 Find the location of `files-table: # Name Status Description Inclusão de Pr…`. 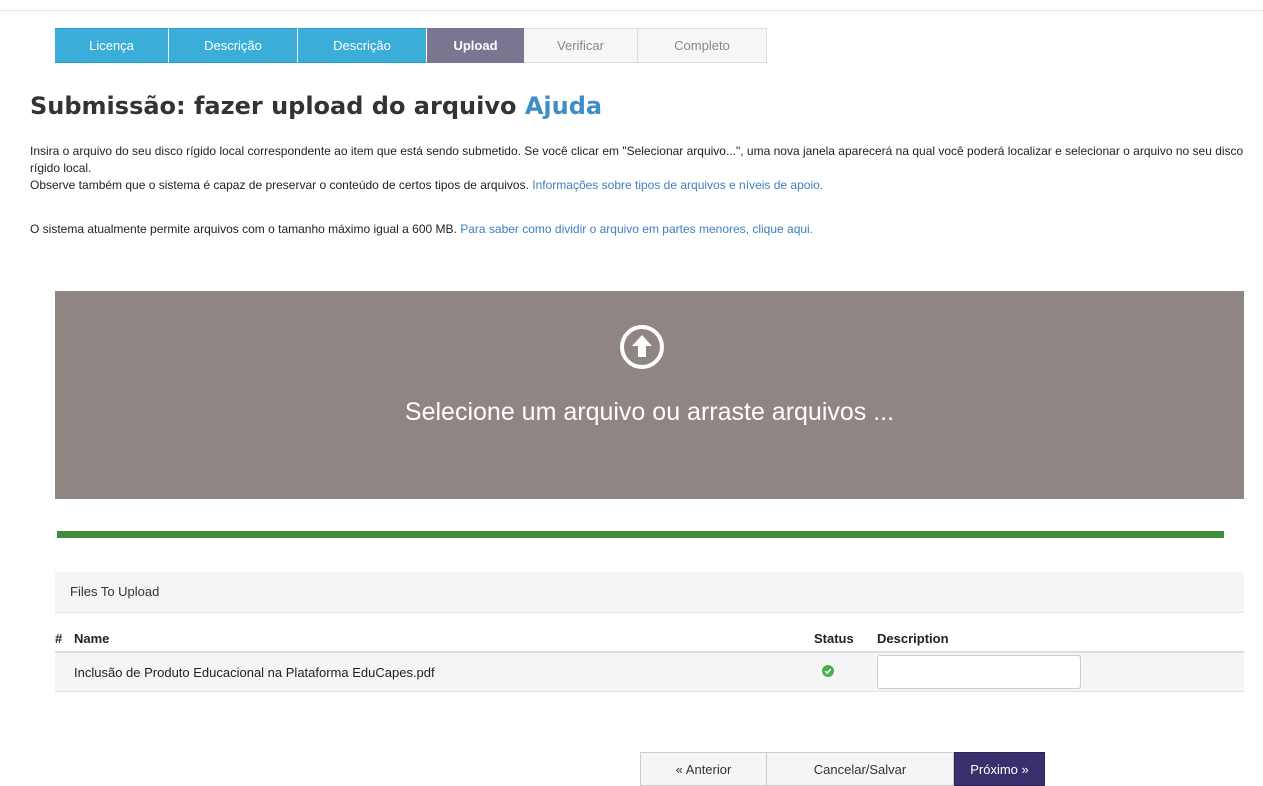

files-table: # Name Status Description Inclusão de Pr… is located at coordinates (649, 658).